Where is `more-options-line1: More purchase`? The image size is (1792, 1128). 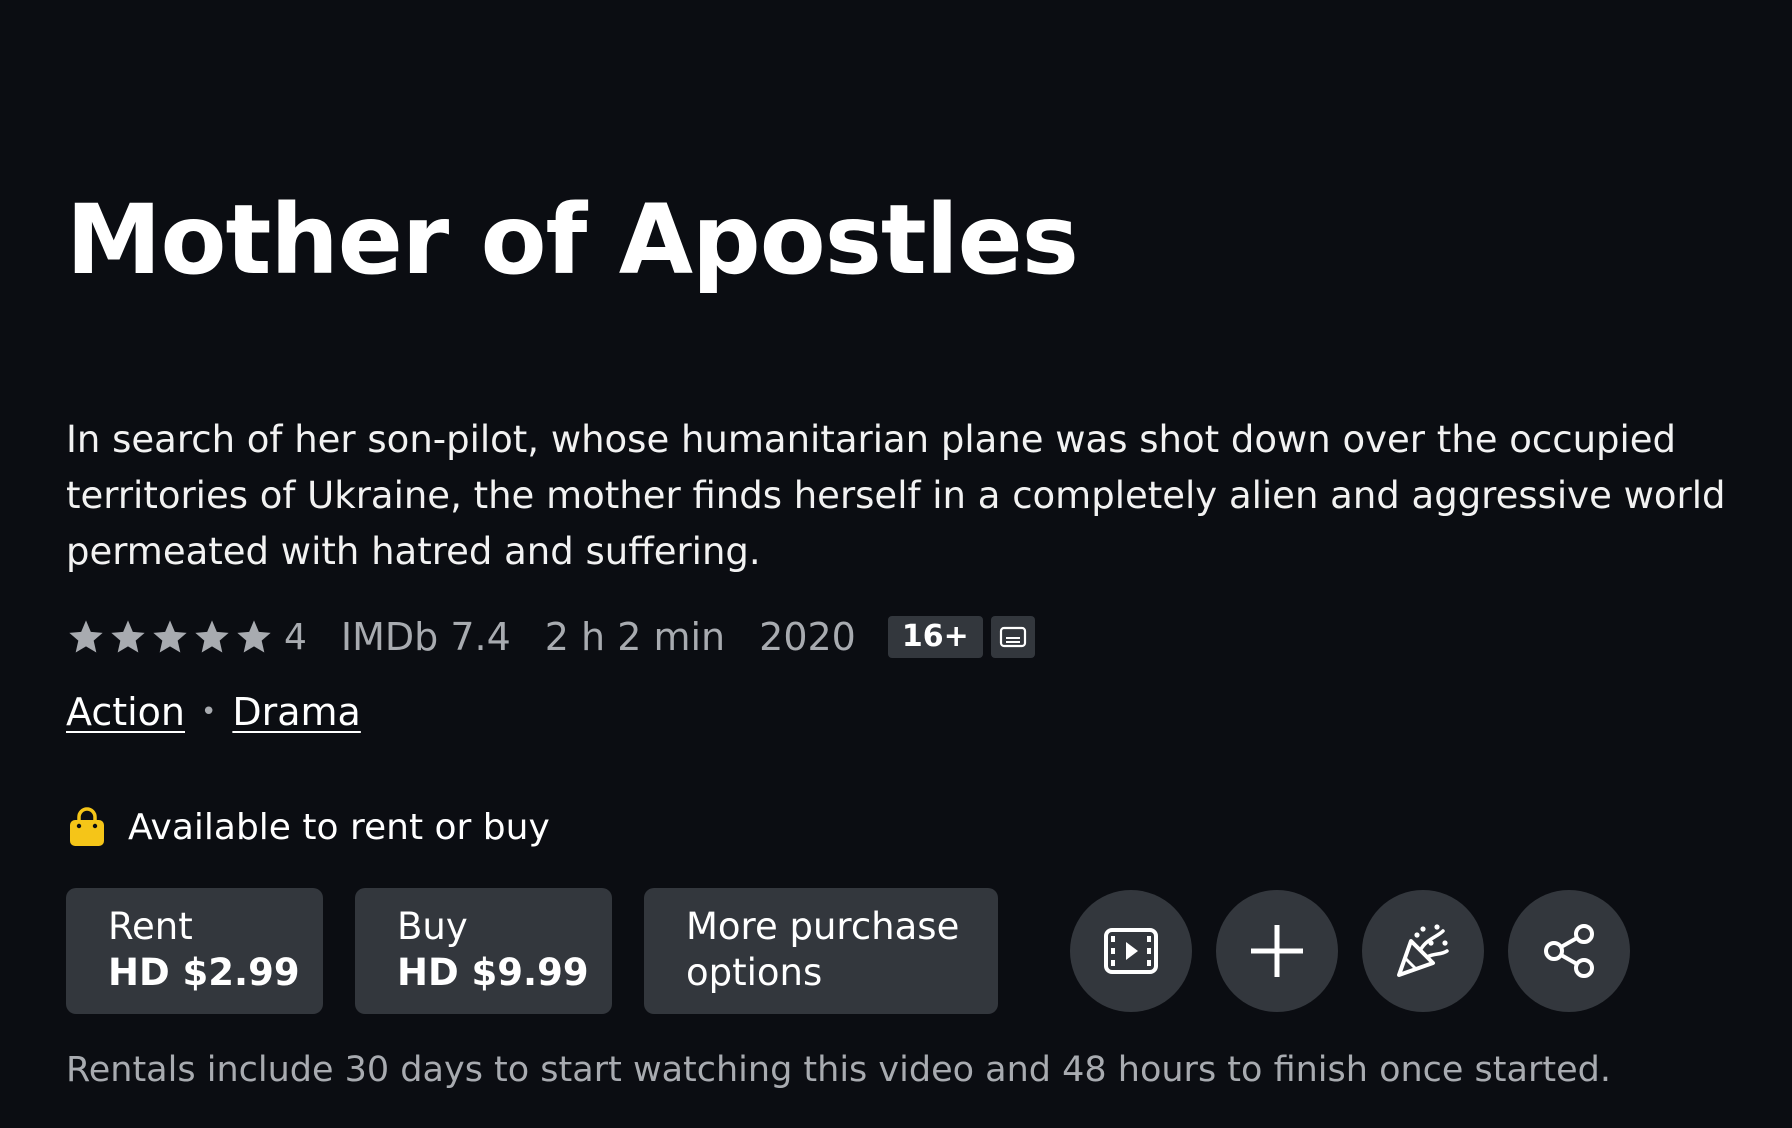 more-options-line1: More purchase is located at coordinates (823, 926).